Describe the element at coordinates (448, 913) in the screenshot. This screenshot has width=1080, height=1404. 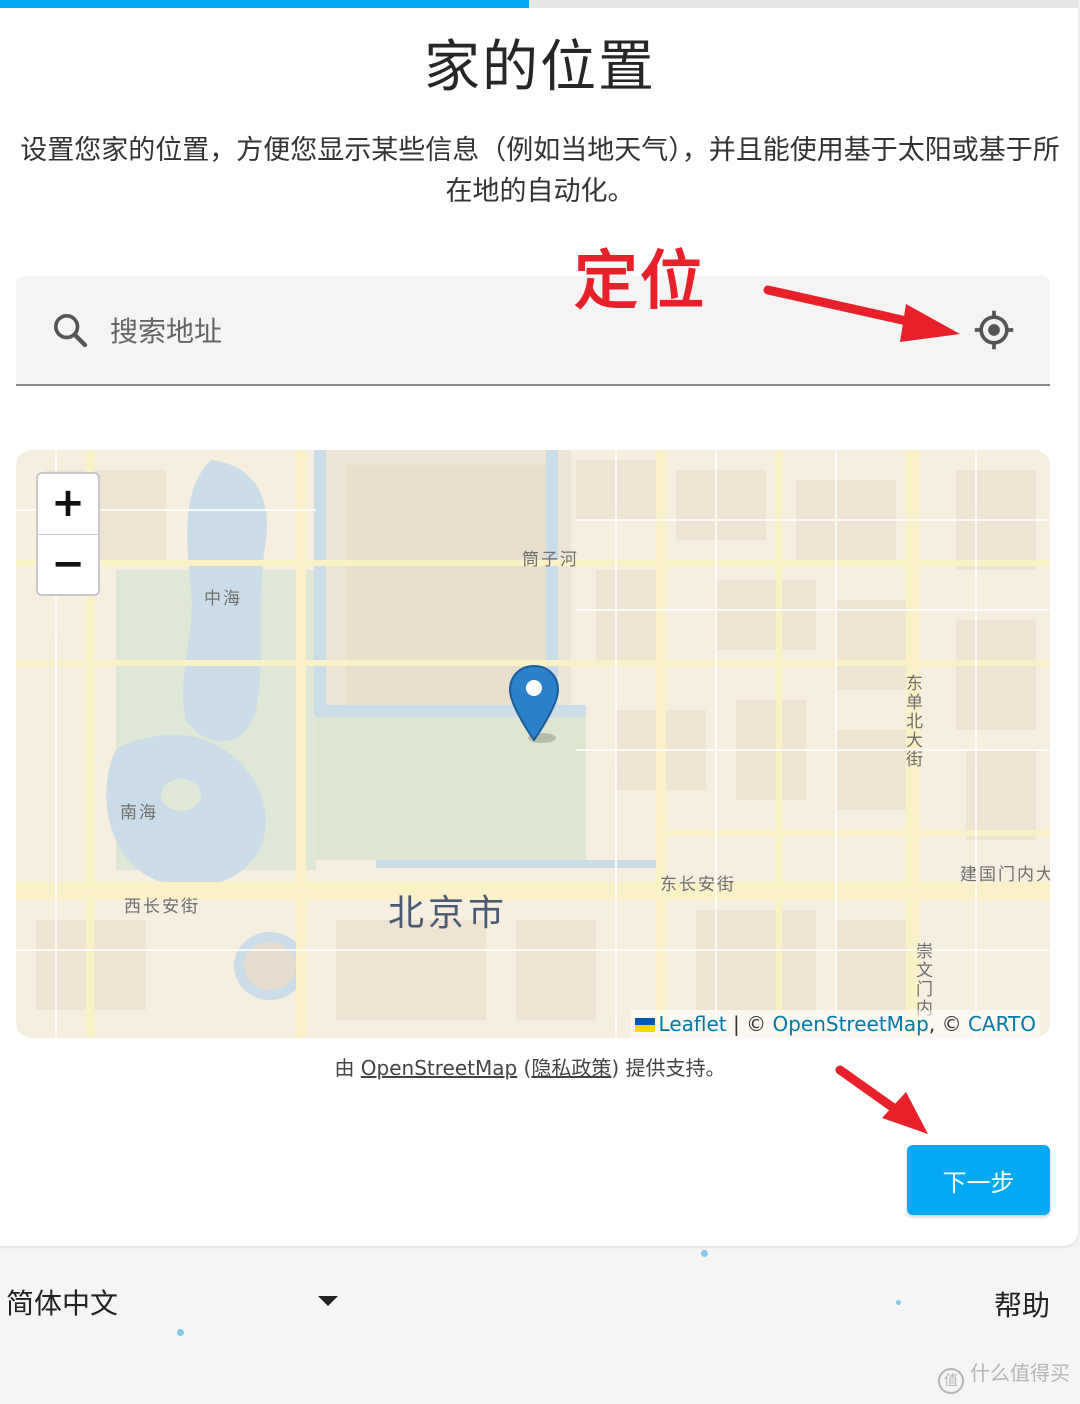
I see `map-city-label: 北京市` at that location.